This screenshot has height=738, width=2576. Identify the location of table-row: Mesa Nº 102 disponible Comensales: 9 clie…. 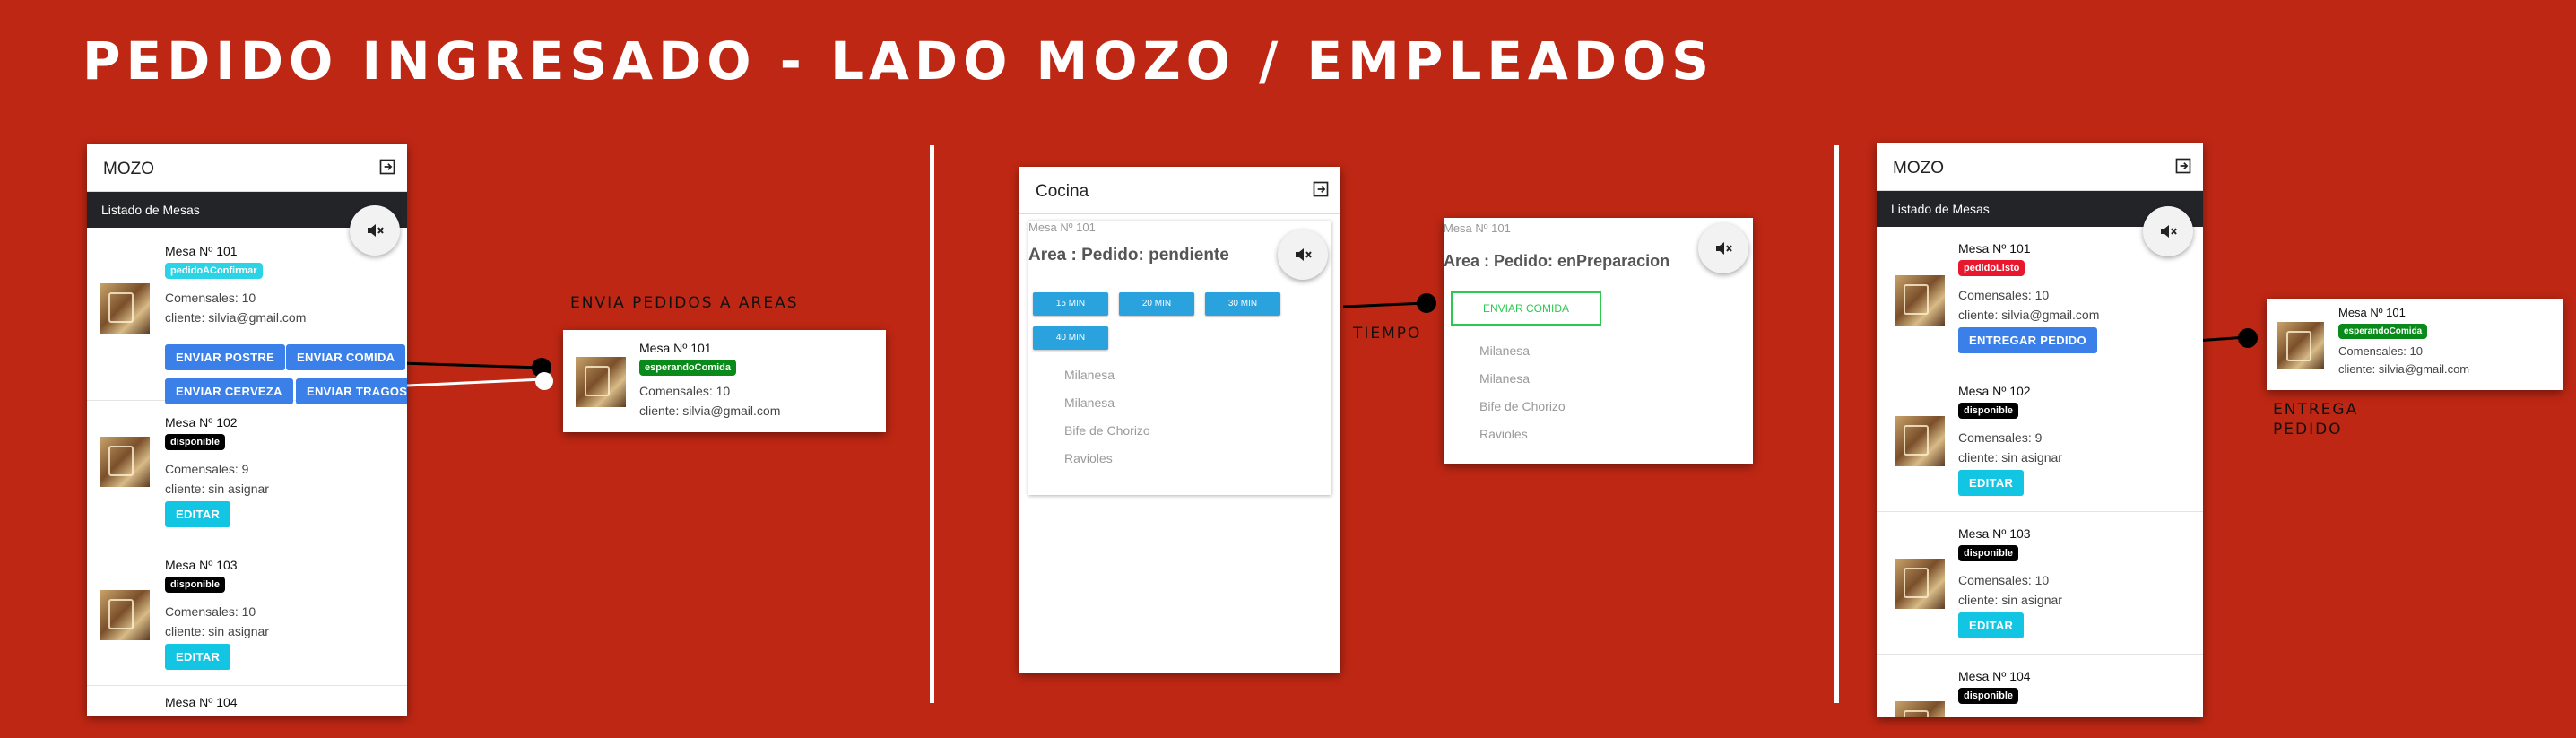
(247, 472).